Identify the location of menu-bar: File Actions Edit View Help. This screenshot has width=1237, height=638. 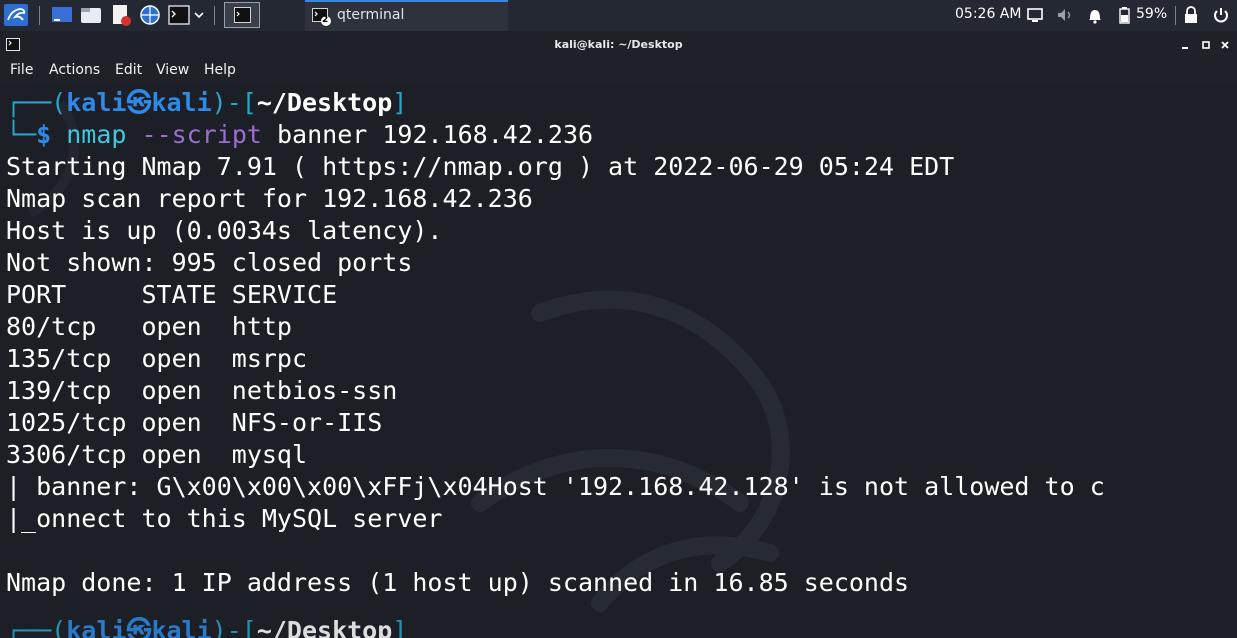
(618, 71).